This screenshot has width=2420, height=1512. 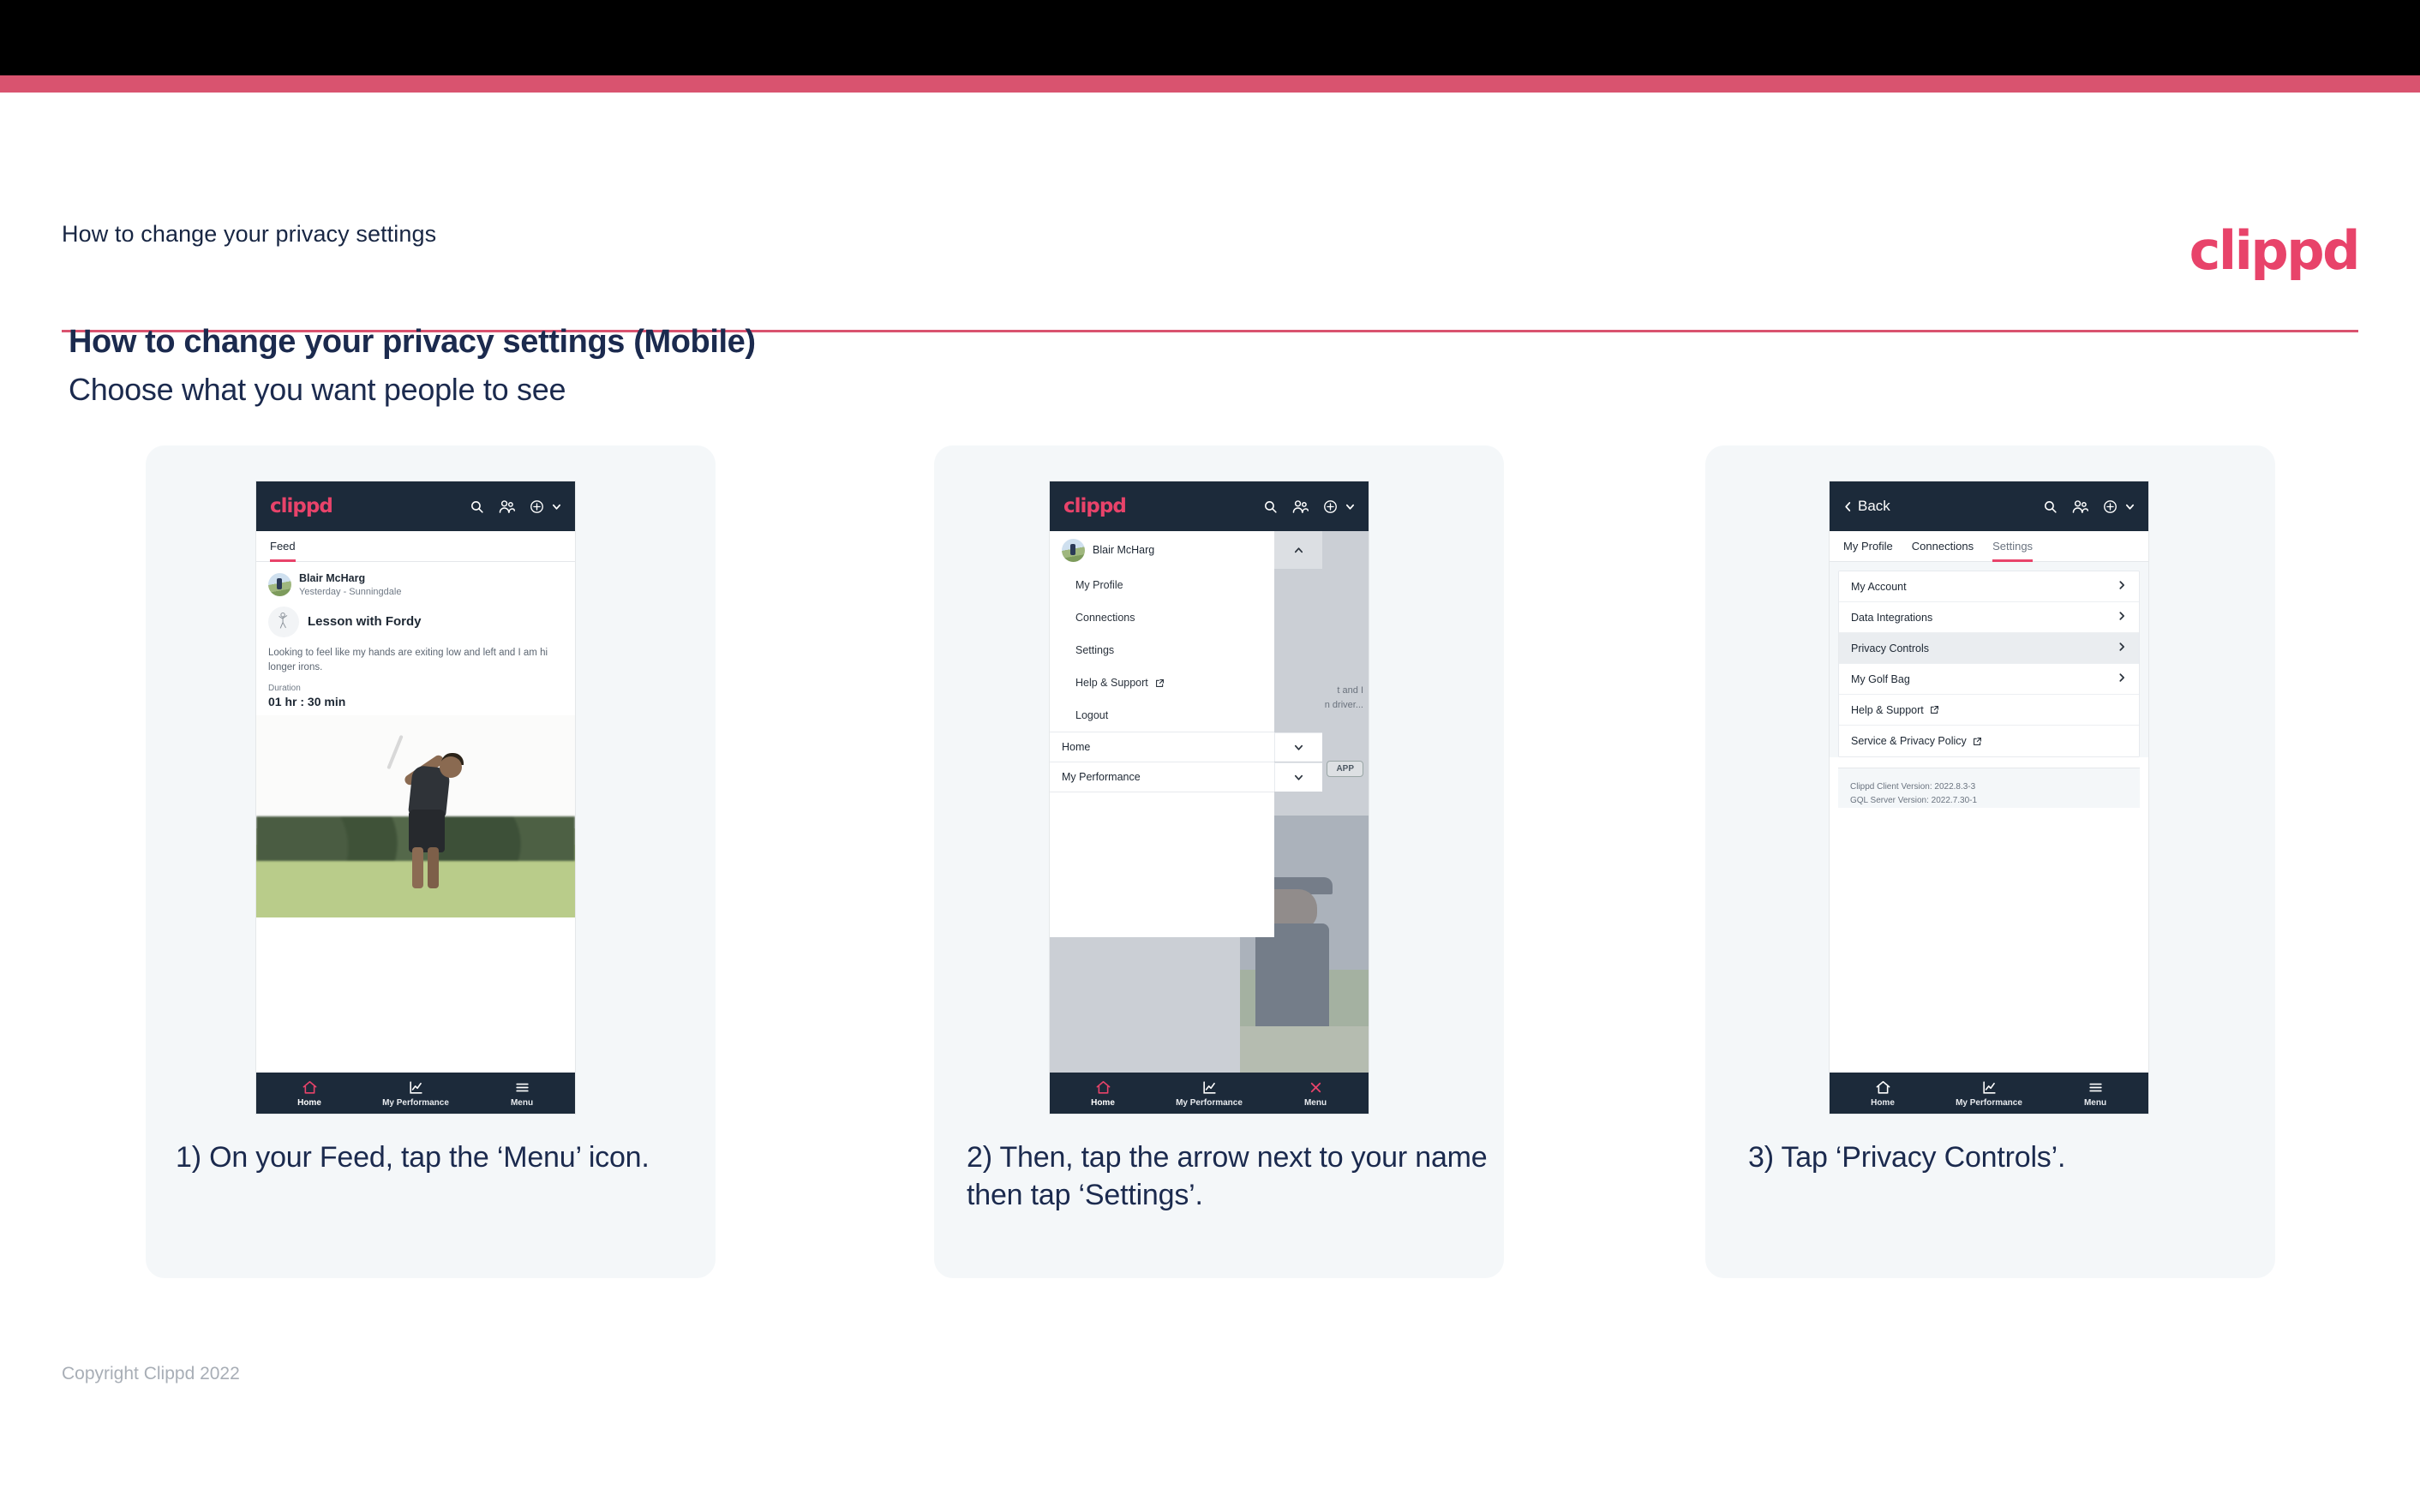 What do you see at coordinates (1186, 777) in the screenshot?
I see `menu-section-my-performance: My Performance` at bounding box center [1186, 777].